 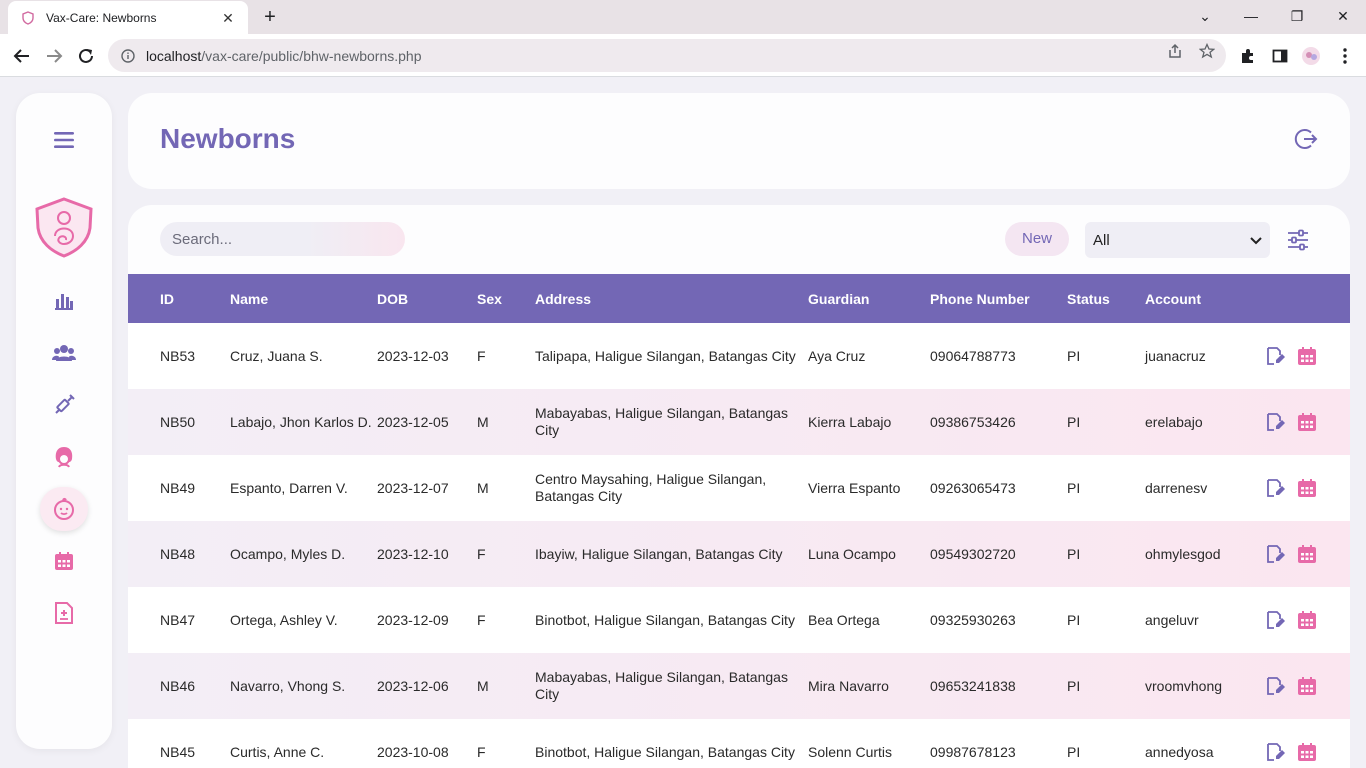 I want to click on cell-dob: 2023-10-08, so click(x=413, y=751).